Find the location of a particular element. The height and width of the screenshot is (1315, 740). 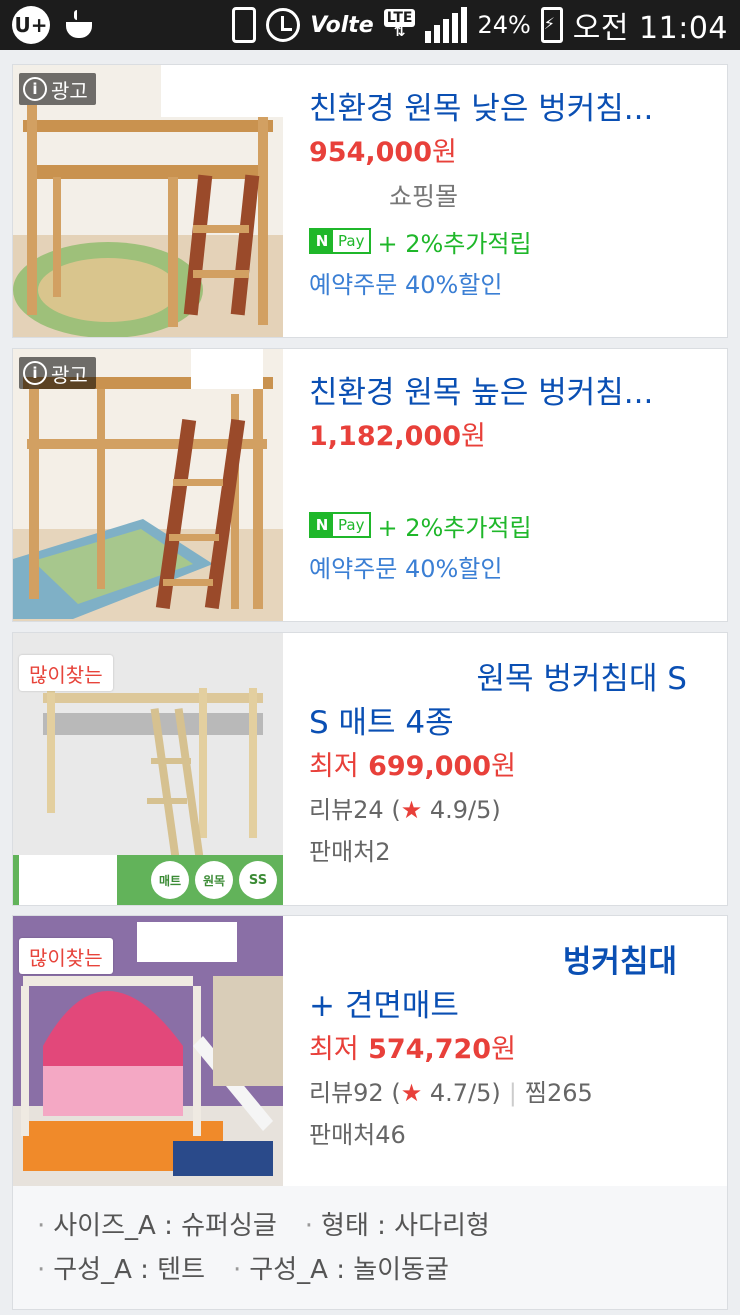

status-bar: U+ Volte LTE⇅ 24% 오전 11:04 is located at coordinates (370, 25).